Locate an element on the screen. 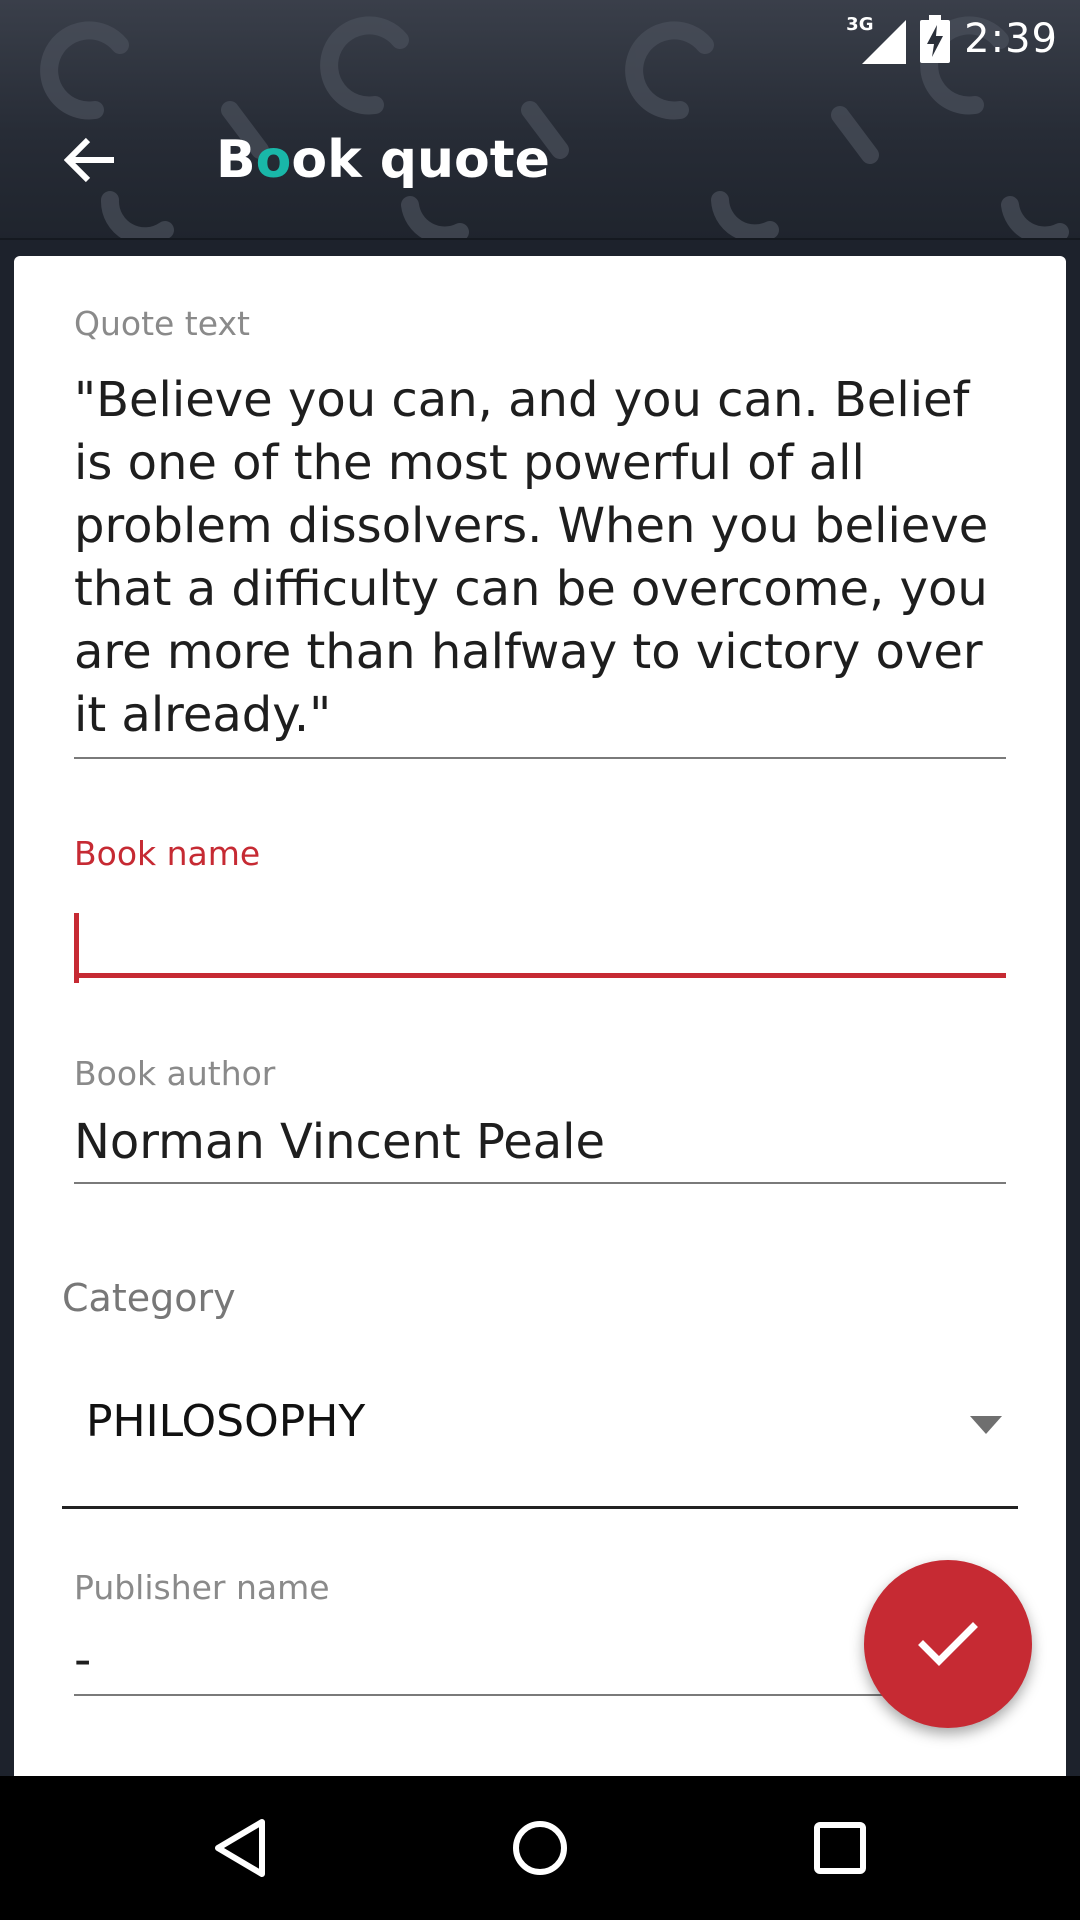 The width and height of the screenshot is (1080, 1920). book-name-label: Book name is located at coordinates (167, 853).